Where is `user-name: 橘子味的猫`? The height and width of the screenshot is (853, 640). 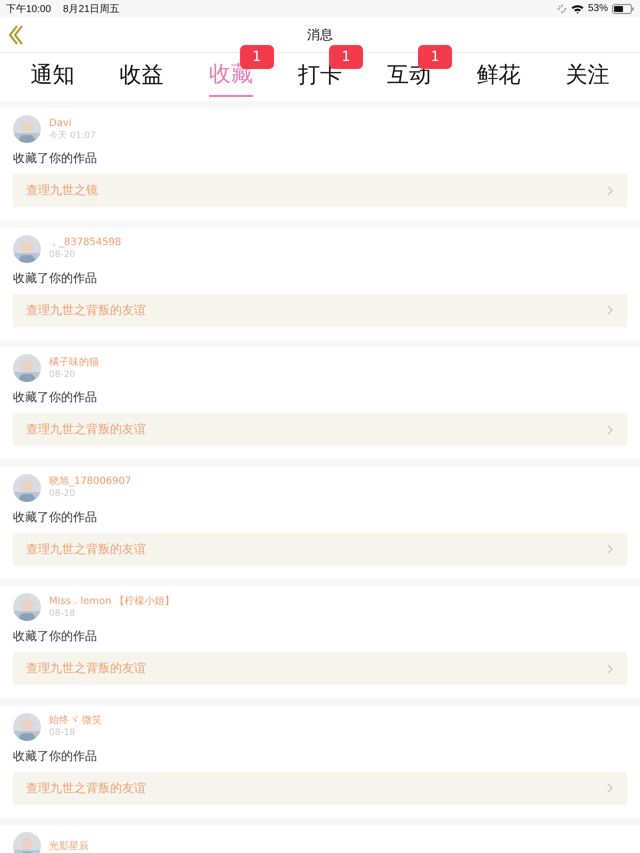 user-name: 橘子味的猫 is located at coordinates (74, 362).